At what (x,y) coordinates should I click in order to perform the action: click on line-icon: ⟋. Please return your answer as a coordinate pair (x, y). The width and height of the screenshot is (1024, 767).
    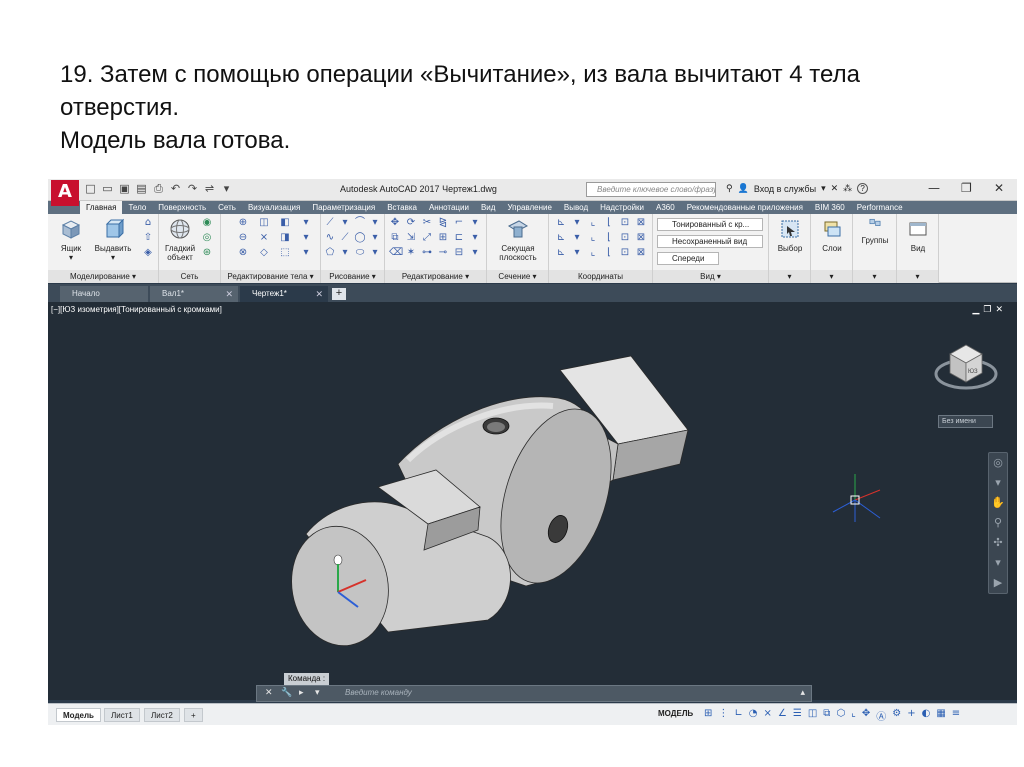
    Looking at the image, I should click on (330, 223).